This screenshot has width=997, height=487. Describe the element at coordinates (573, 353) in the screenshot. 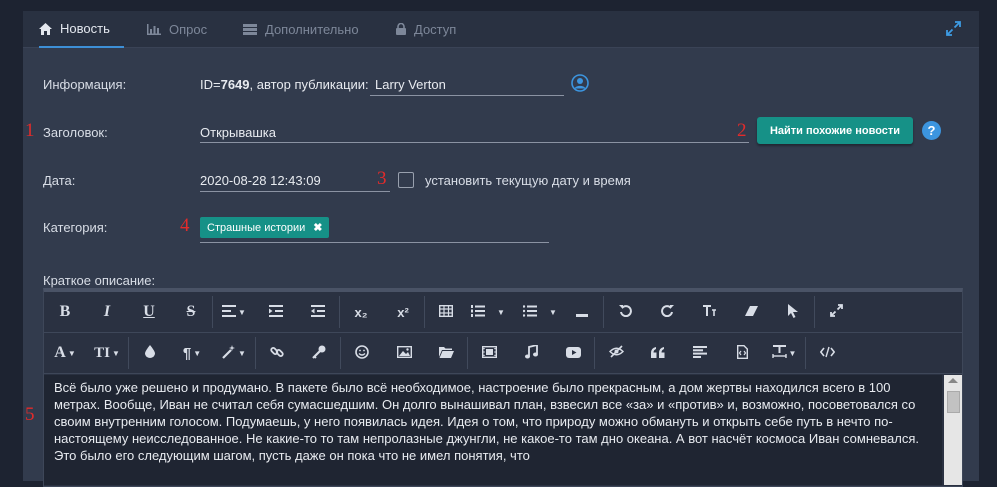

I see `youtube-button` at that location.